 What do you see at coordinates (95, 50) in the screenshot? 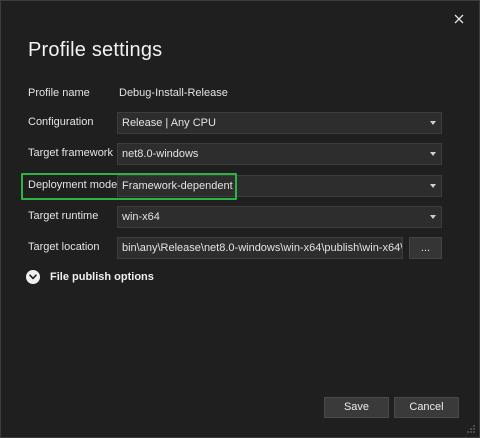
I see `dialog-title: Profile settings` at bounding box center [95, 50].